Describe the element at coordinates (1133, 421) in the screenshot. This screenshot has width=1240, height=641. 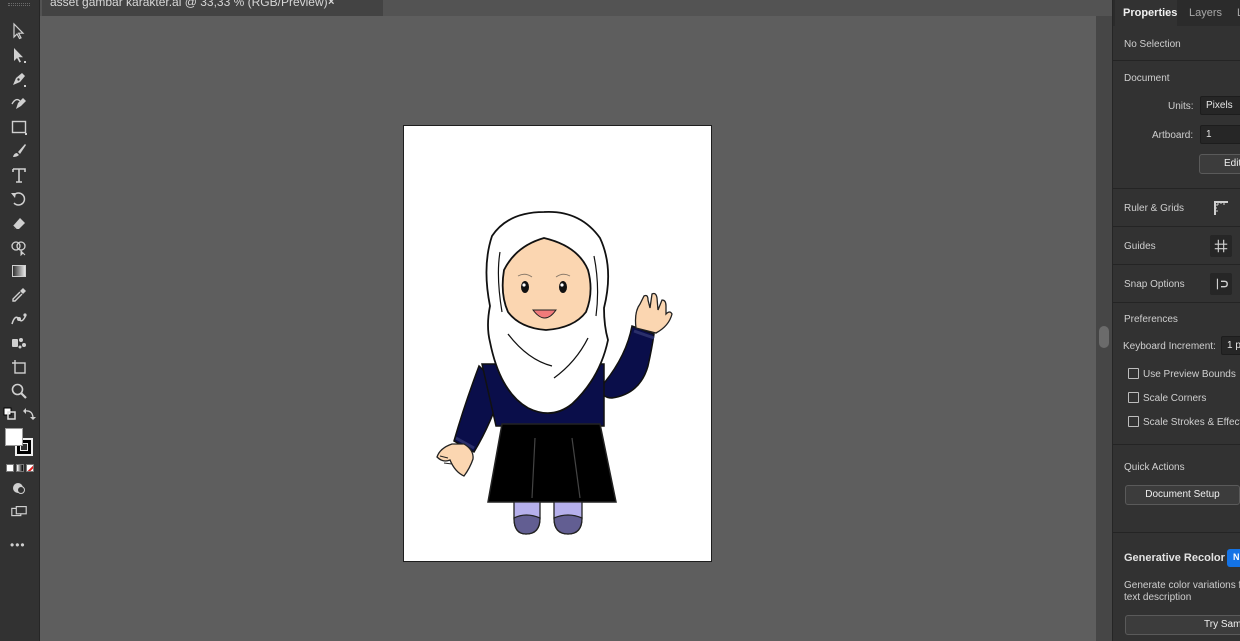
I see `scale-strokes-effects-checkbox` at that location.